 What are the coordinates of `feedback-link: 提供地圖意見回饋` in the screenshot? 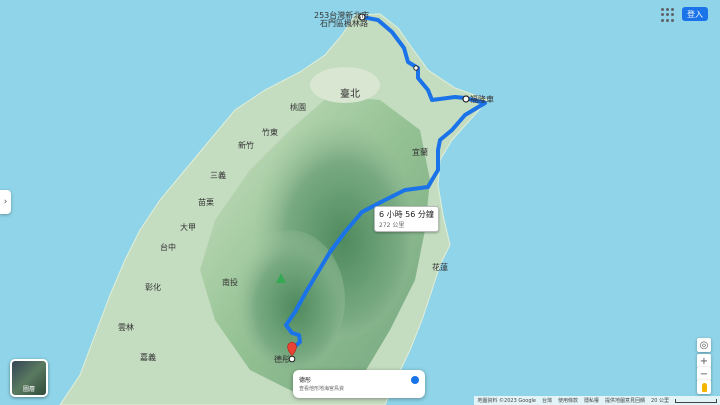 It's located at (625, 400).